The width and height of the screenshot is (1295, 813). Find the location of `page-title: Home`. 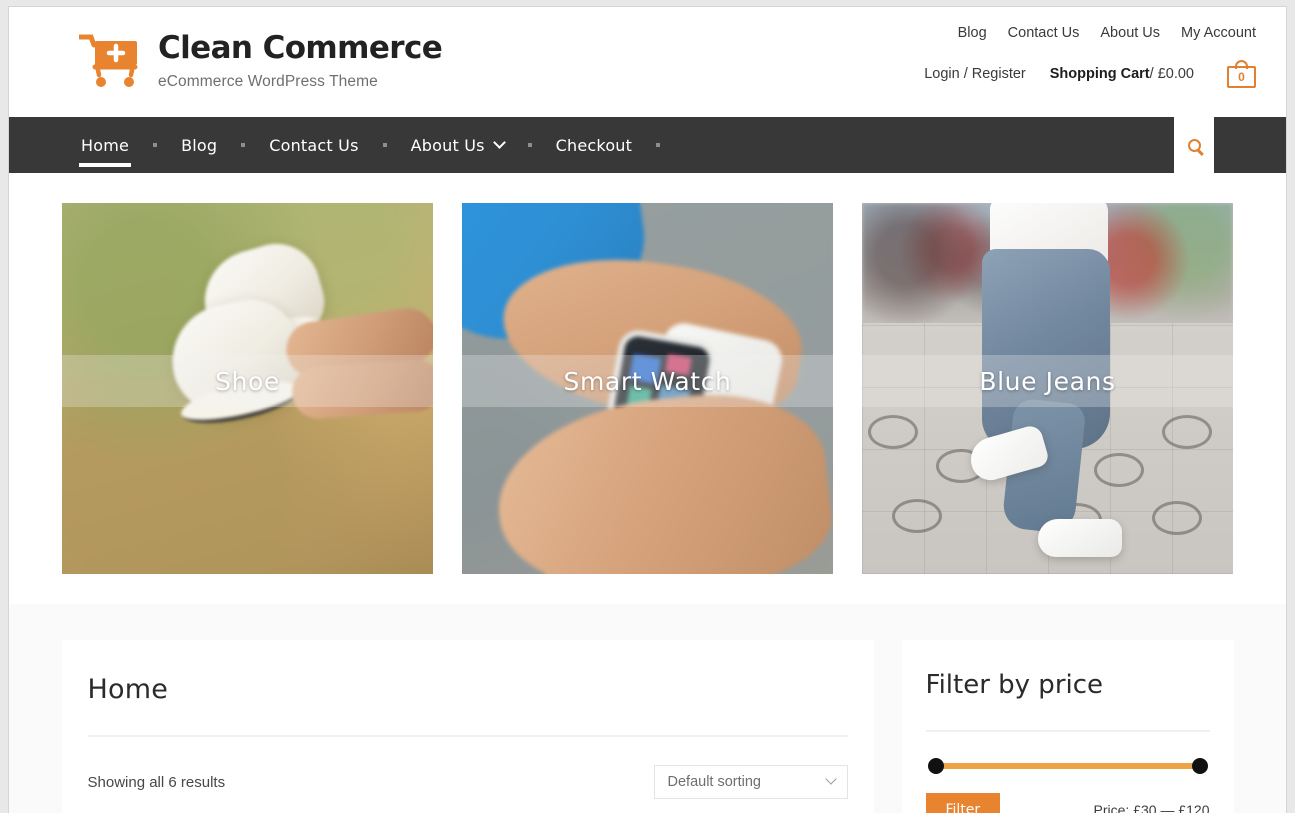

page-title: Home is located at coordinates (128, 689).